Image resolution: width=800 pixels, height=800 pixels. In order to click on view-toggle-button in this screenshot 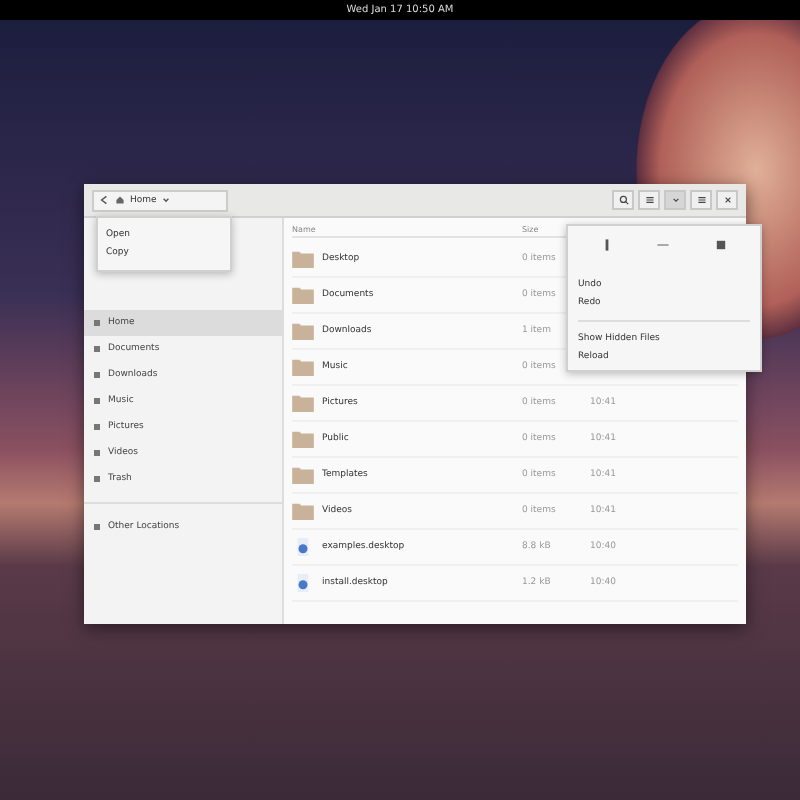, I will do `click(649, 200)`.